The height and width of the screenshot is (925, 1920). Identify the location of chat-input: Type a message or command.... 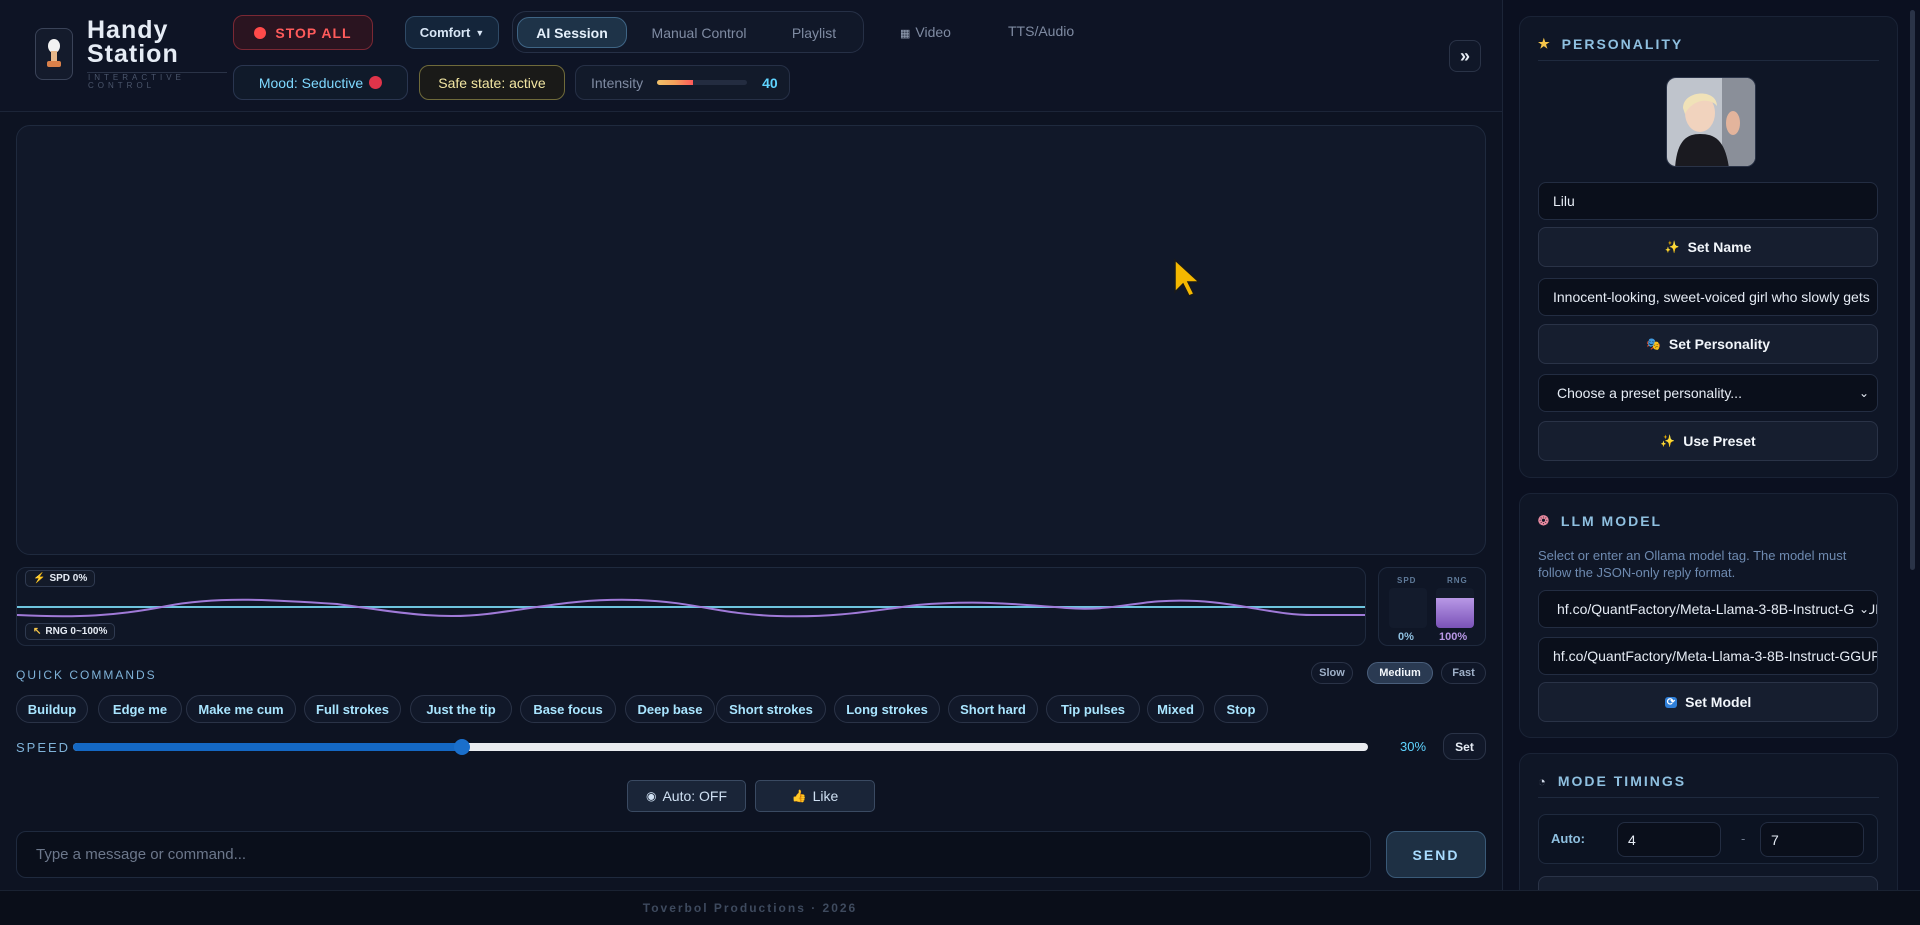
(693, 854).